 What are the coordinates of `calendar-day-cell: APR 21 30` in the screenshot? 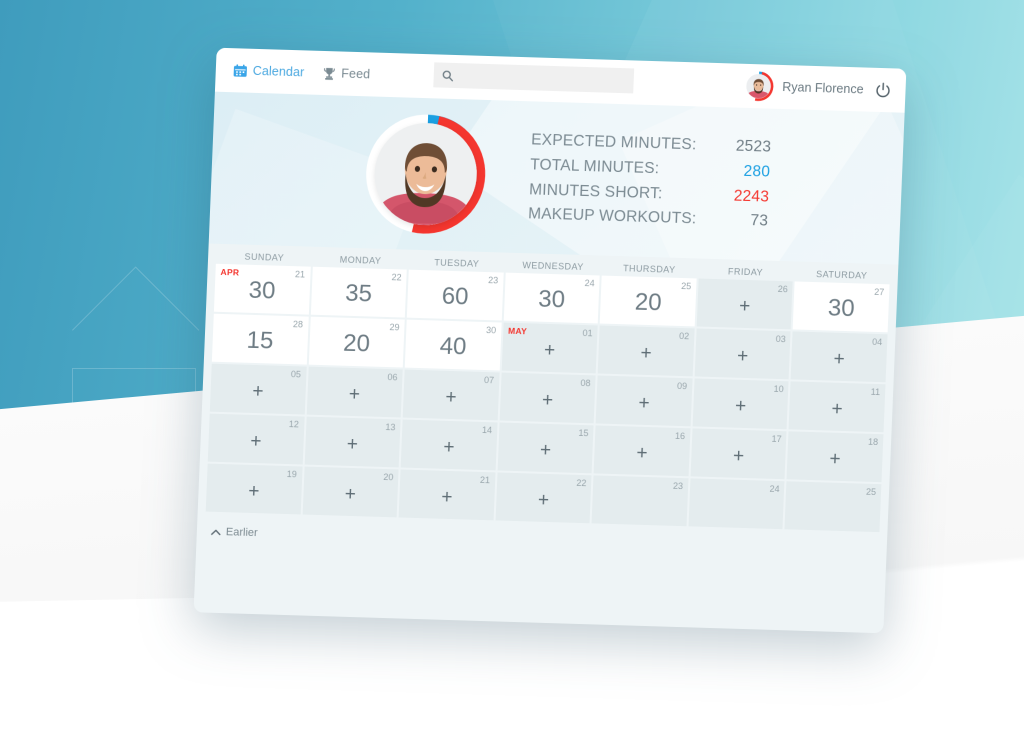 It's located at (262, 289).